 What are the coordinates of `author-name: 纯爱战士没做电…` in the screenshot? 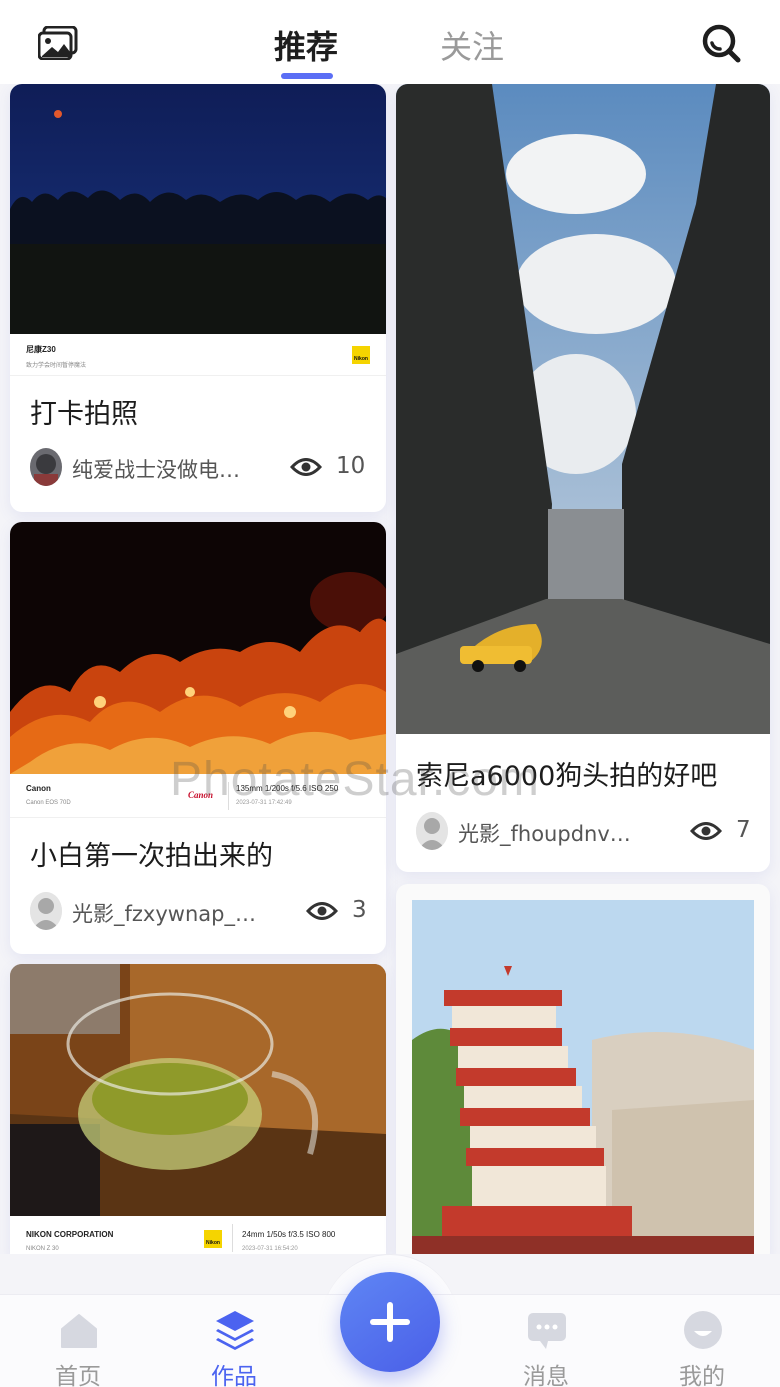 It's located at (156, 469).